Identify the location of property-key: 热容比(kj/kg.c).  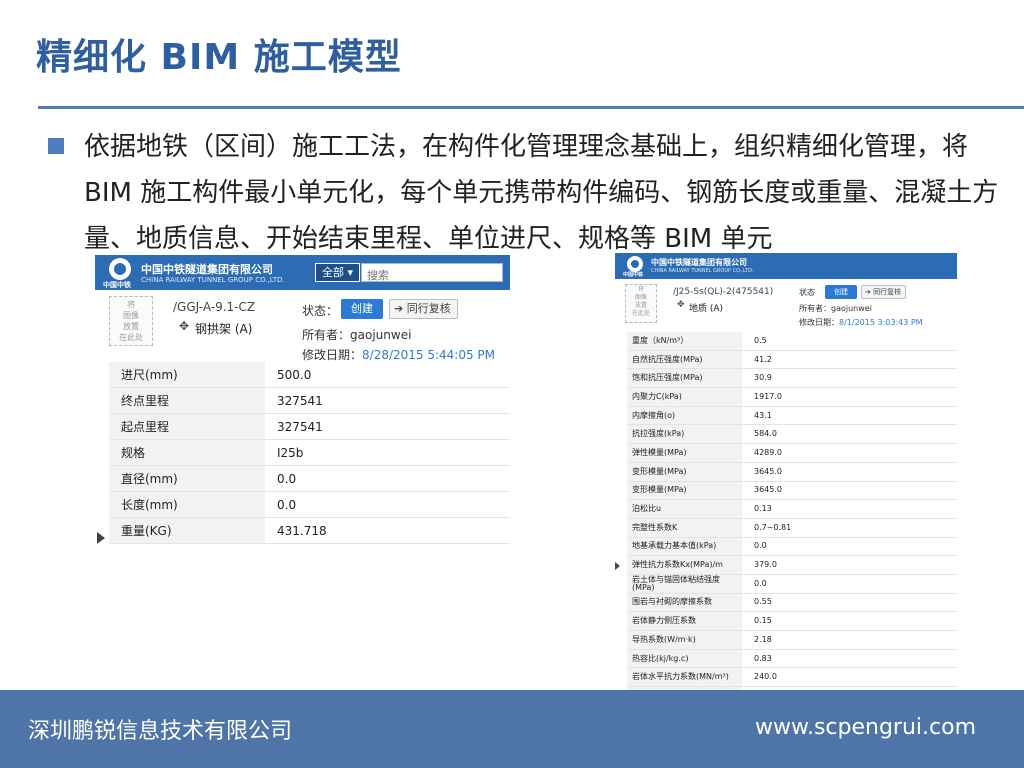
(684, 659).